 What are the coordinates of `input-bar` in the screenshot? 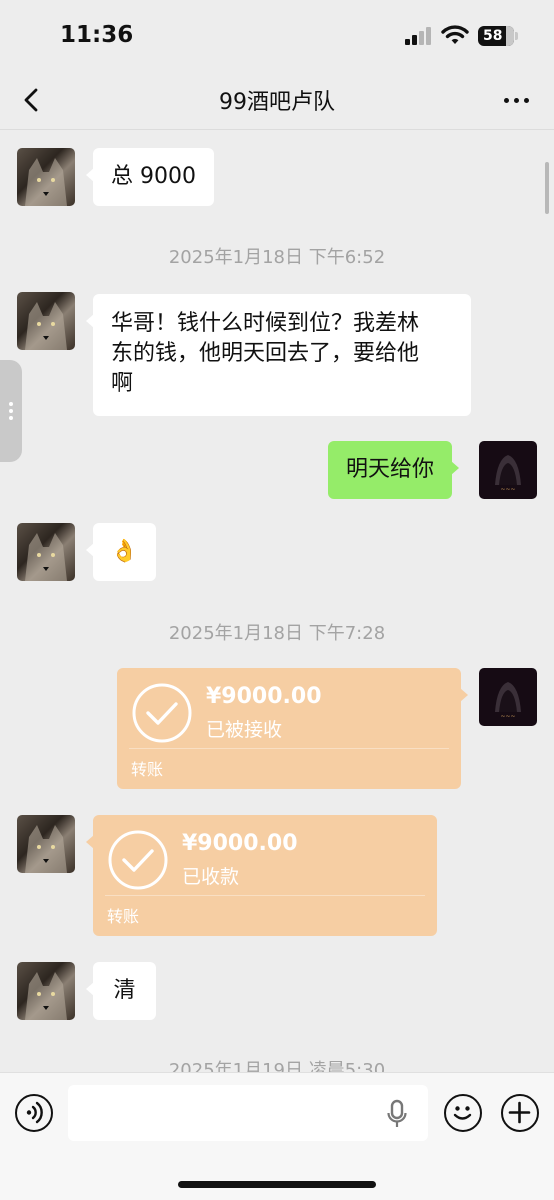 It's located at (277, 1136).